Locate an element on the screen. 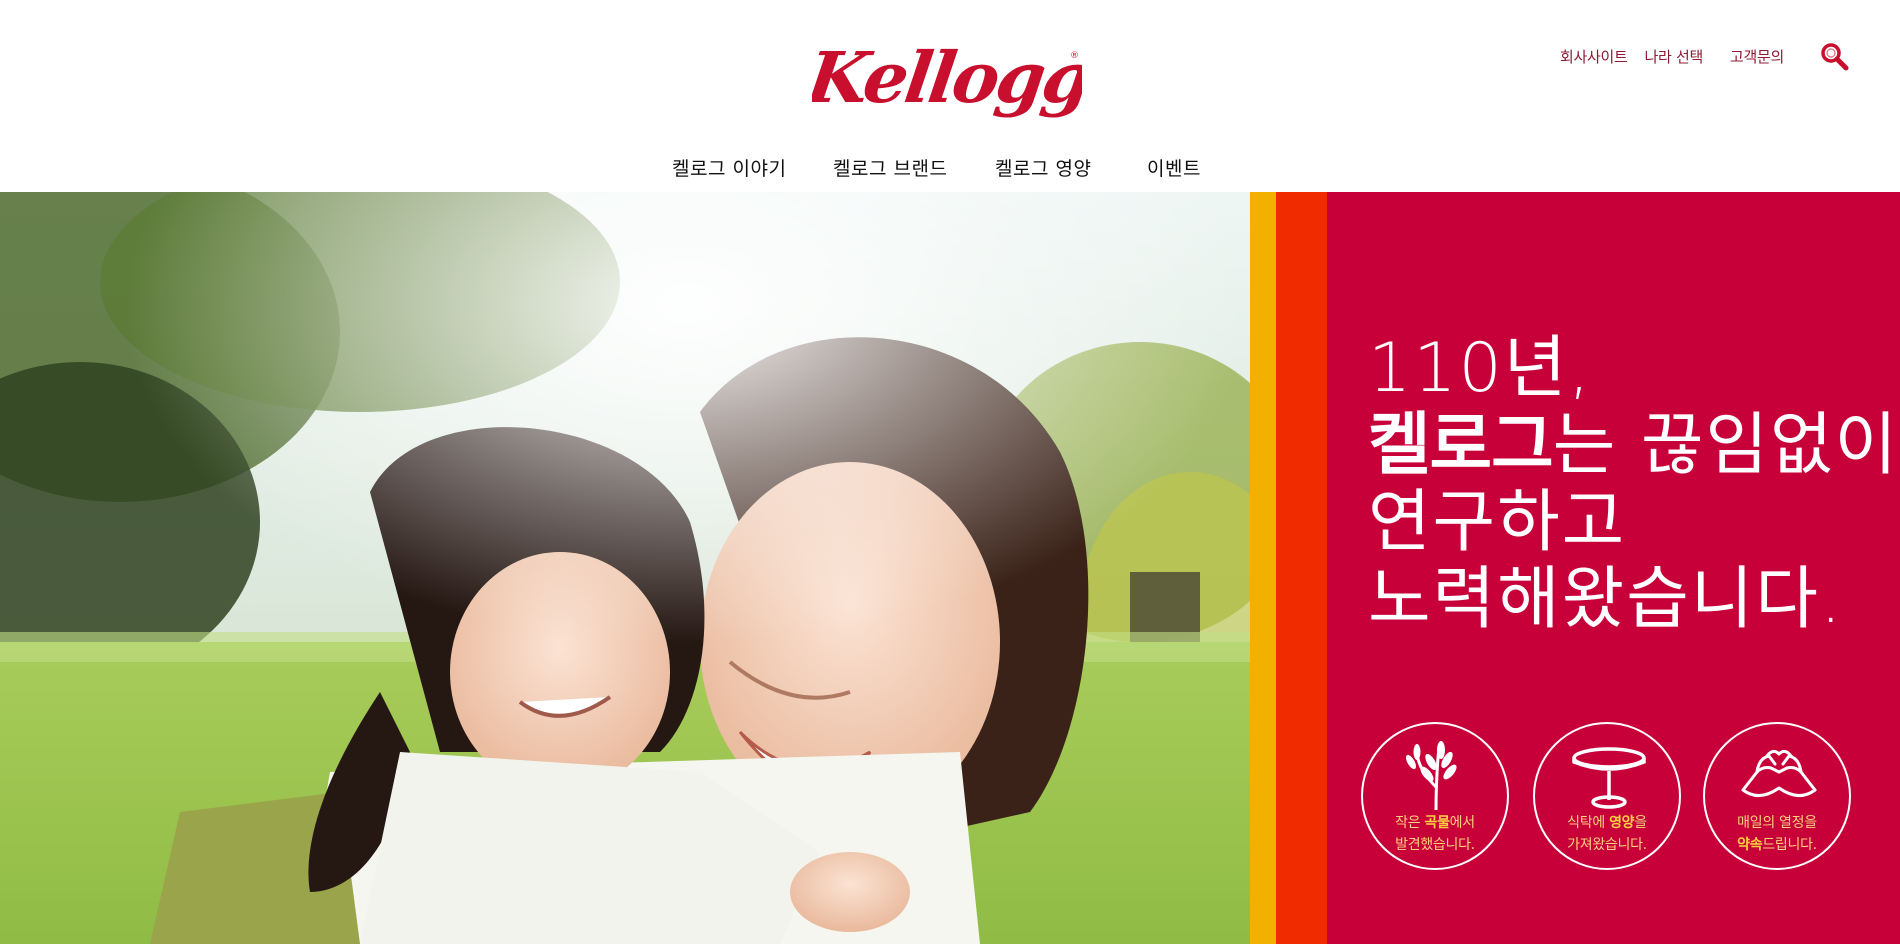 The image size is (1900, 944). badge-grain: 작은 곡물에서 발견했습니다. is located at coordinates (1435, 796).